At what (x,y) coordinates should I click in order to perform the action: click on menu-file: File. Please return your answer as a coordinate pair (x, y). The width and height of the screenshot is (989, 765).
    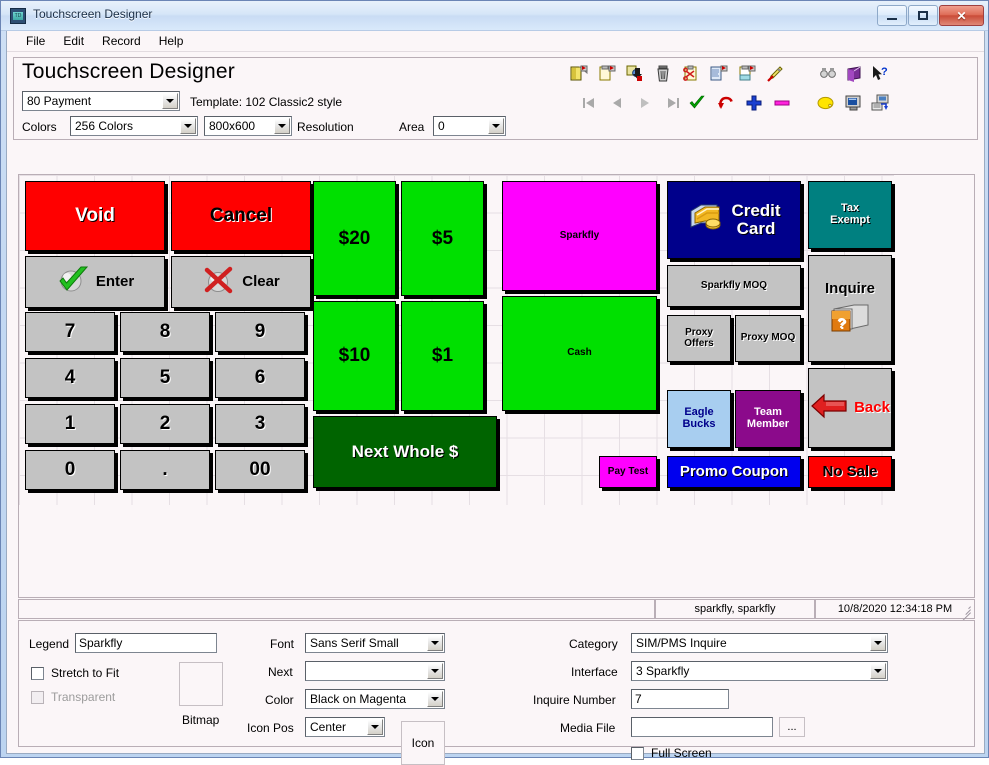
    Looking at the image, I should click on (35, 41).